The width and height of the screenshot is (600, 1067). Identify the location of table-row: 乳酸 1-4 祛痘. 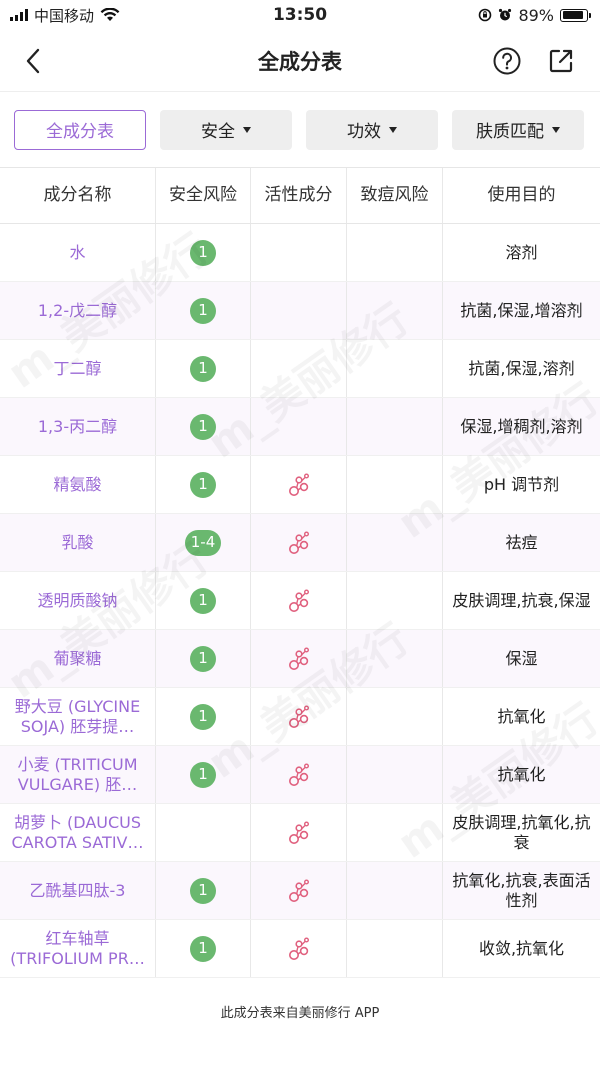
(300, 543).